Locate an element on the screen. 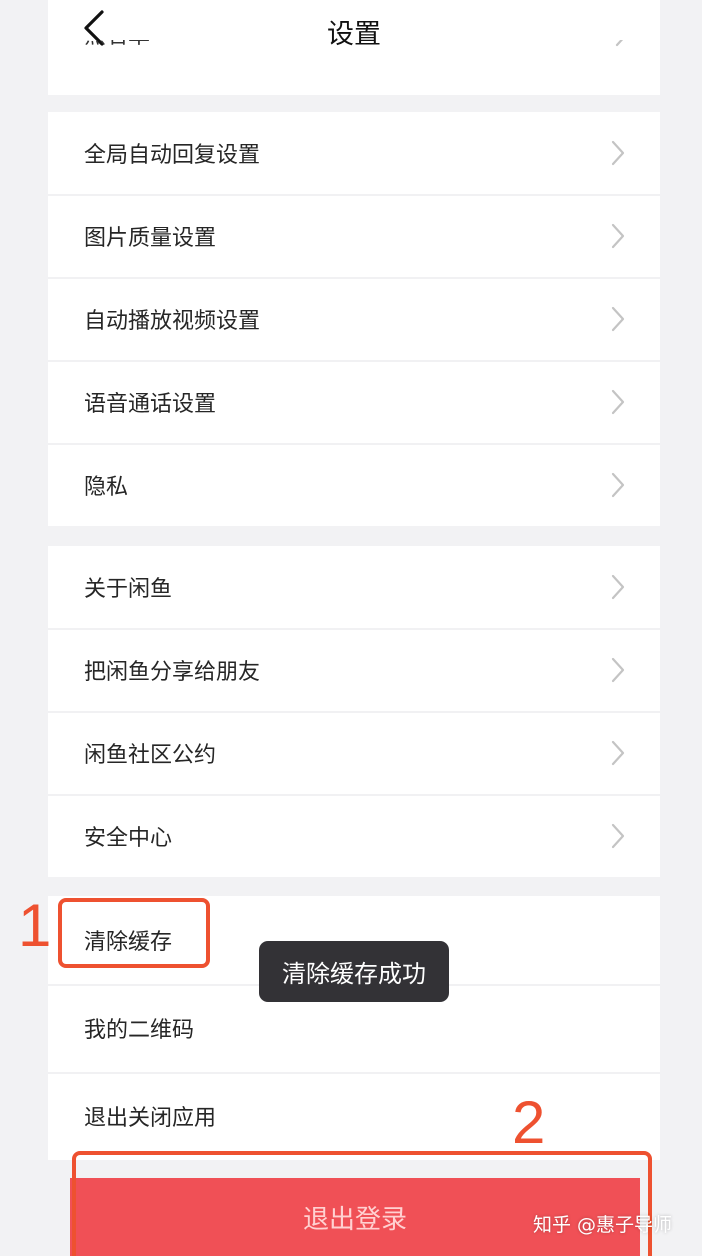 This screenshot has width=702, height=1256. item-label: 安全中心 is located at coordinates (128, 838).